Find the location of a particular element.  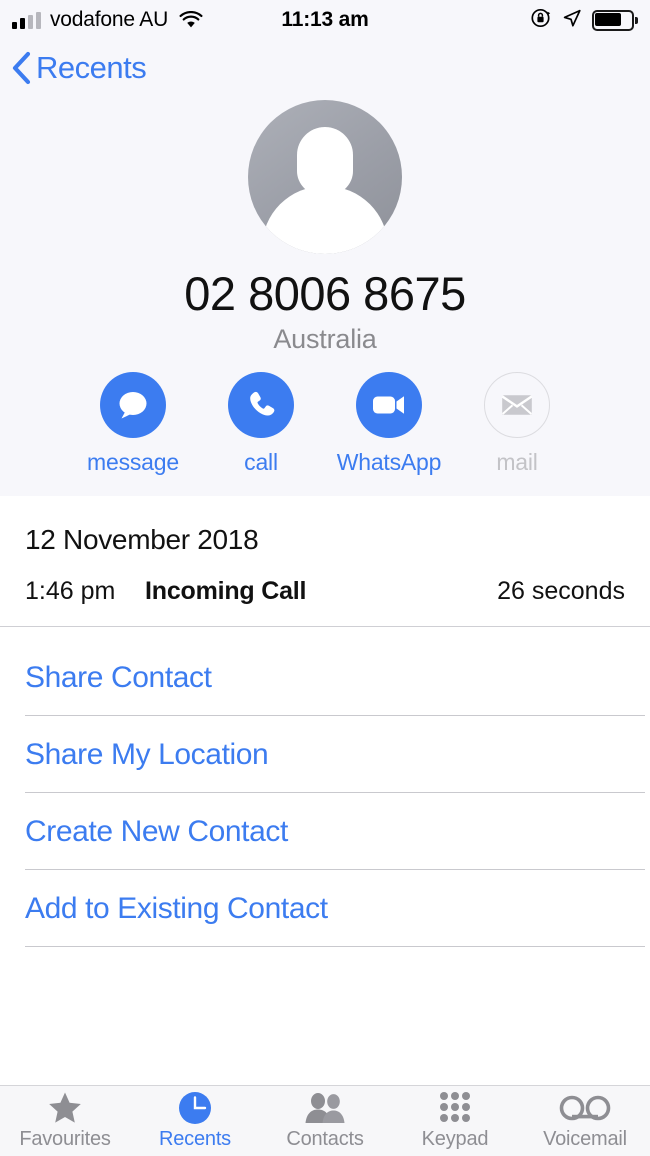

back-button-label: Recents is located at coordinates (91, 67).